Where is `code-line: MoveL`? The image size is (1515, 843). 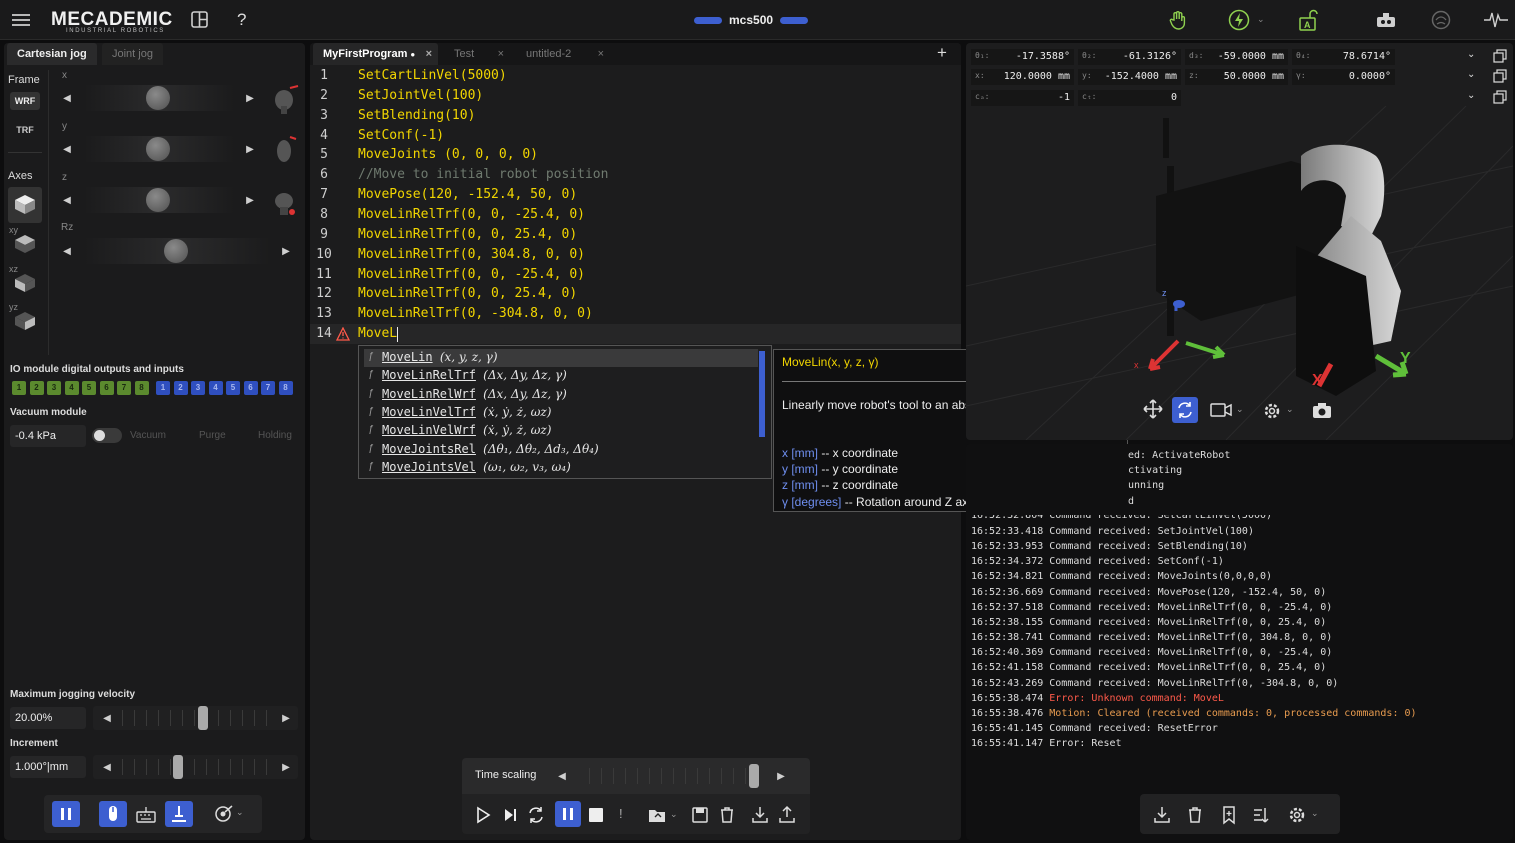 code-line: MoveL is located at coordinates (377, 333).